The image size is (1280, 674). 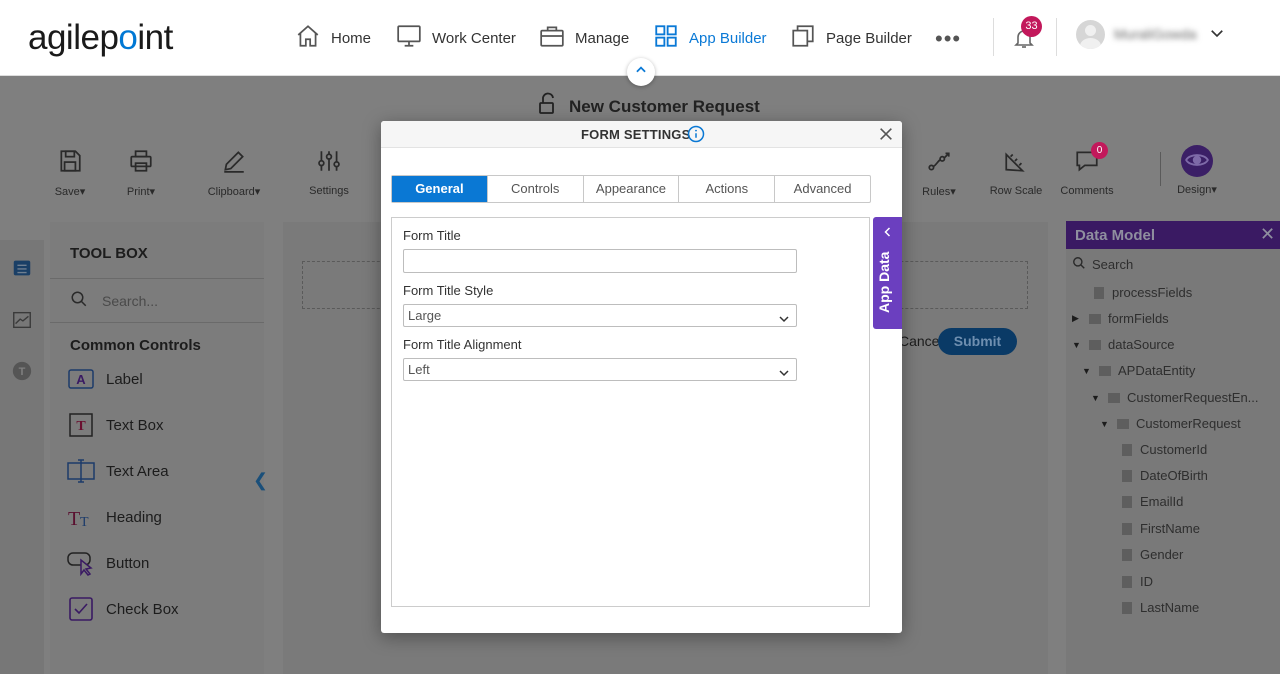 What do you see at coordinates (22, 371) in the screenshot?
I see `theme-icon: T` at bounding box center [22, 371].